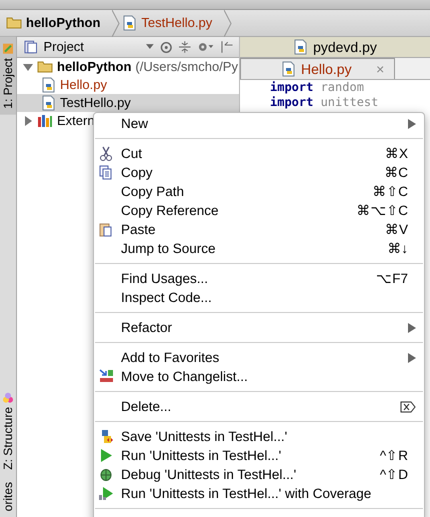 Image resolution: width=430 pixels, height=517 pixels. I want to click on shortcut-text: ⌘↓, so click(398, 249).